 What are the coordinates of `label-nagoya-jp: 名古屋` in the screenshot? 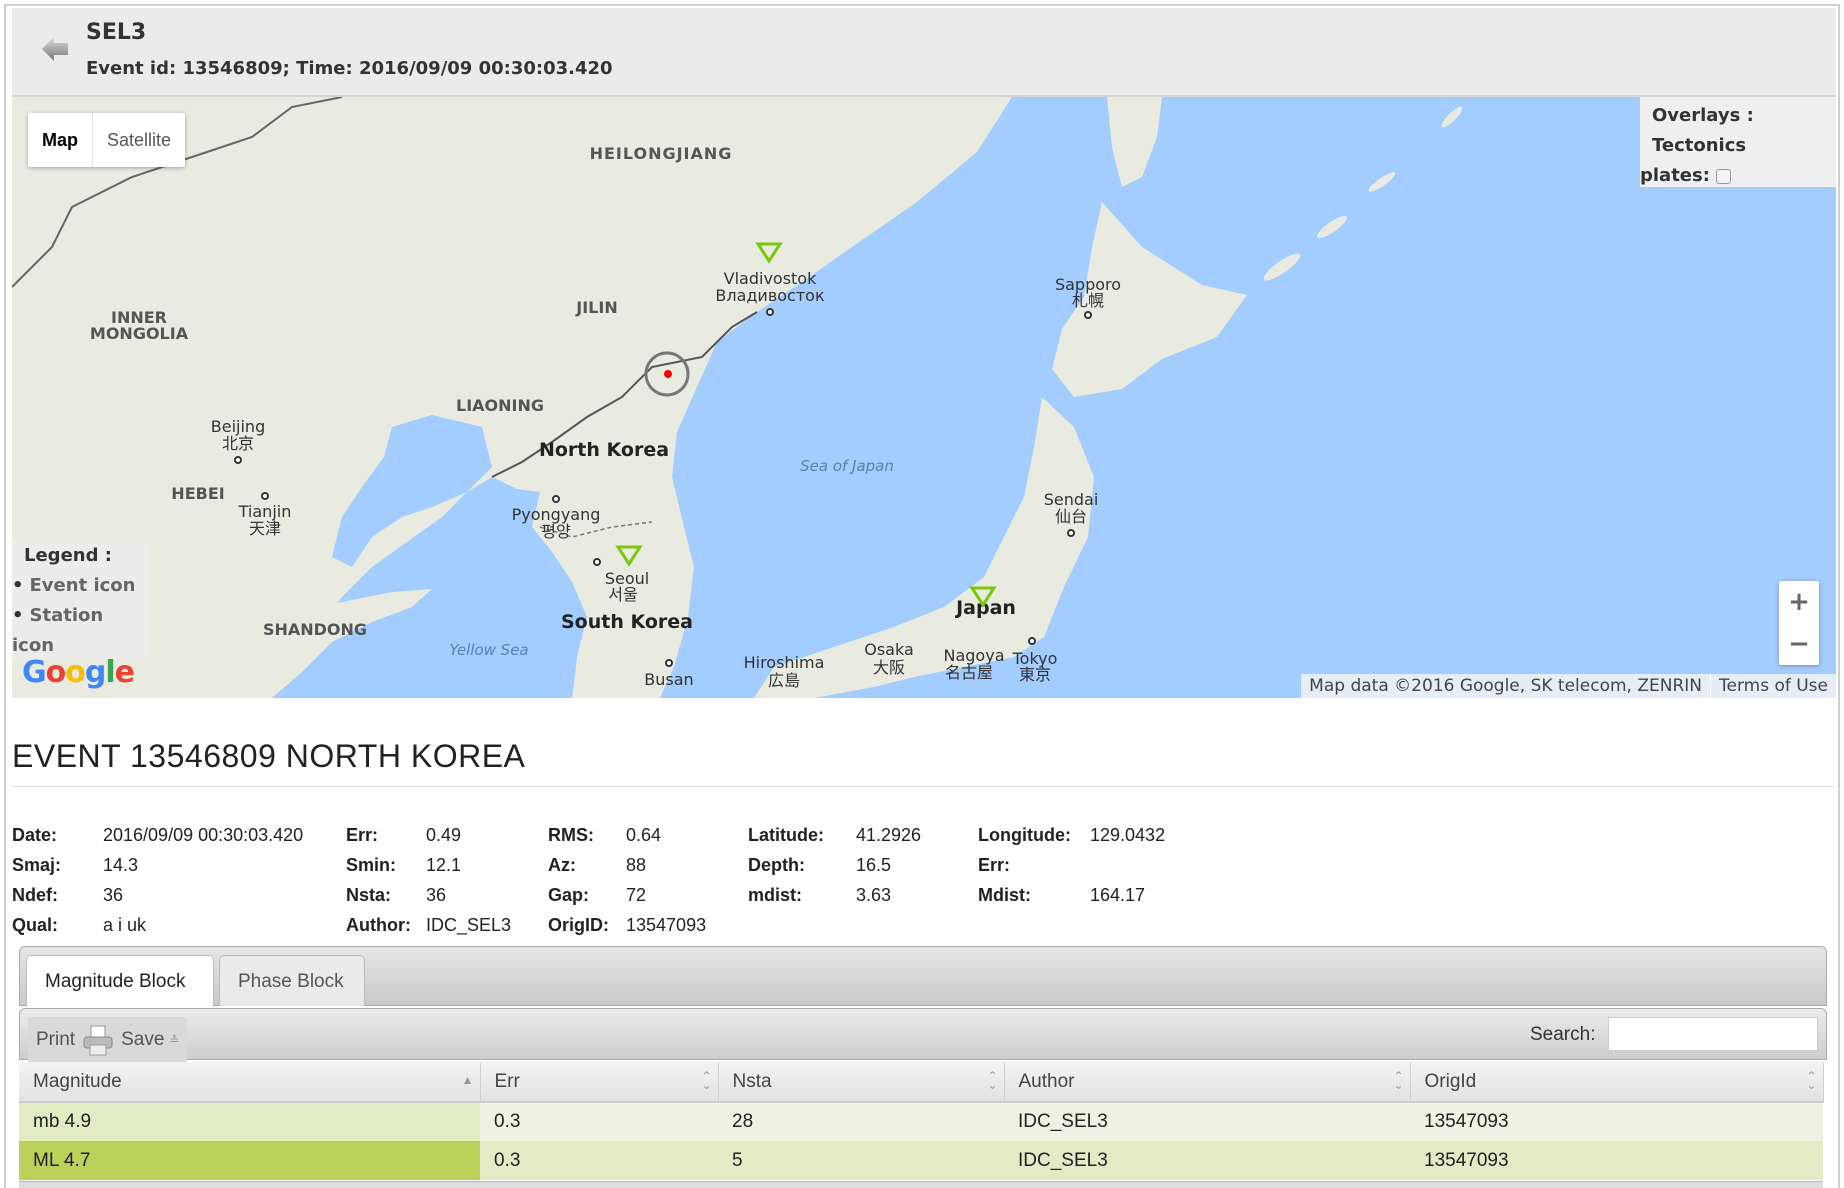 It's located at (969, 672).